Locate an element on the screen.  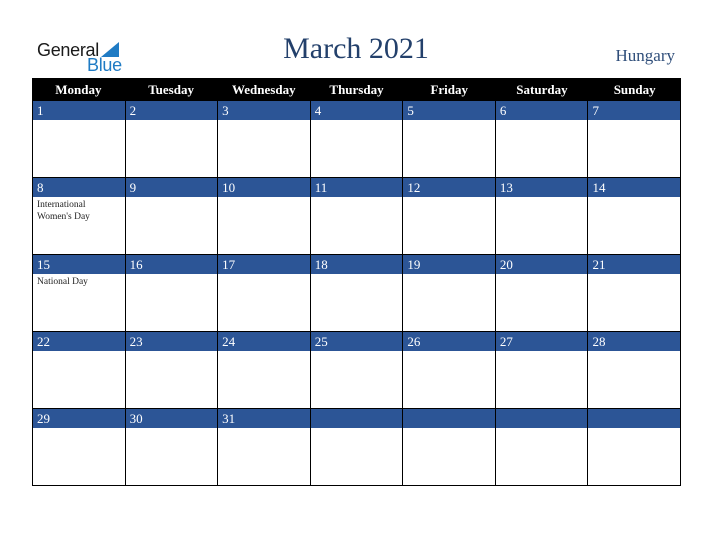
day-cell: 23 is located at coordinates (172, 370).